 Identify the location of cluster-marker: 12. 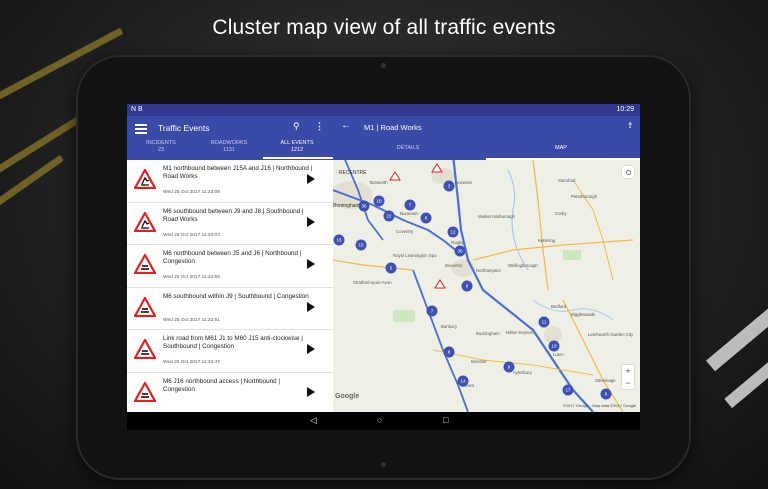
(453, 232).